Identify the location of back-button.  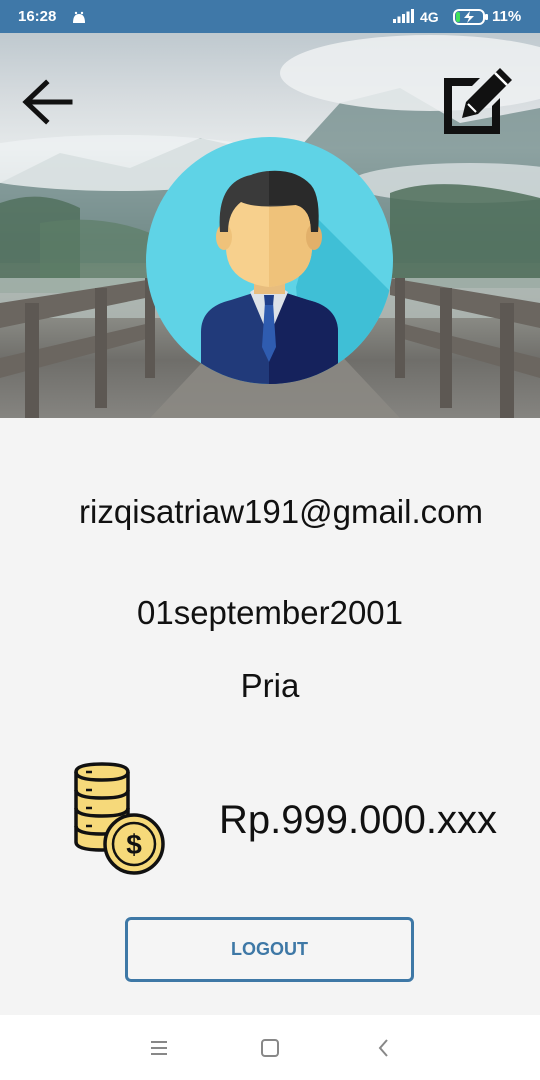
(47, 102).